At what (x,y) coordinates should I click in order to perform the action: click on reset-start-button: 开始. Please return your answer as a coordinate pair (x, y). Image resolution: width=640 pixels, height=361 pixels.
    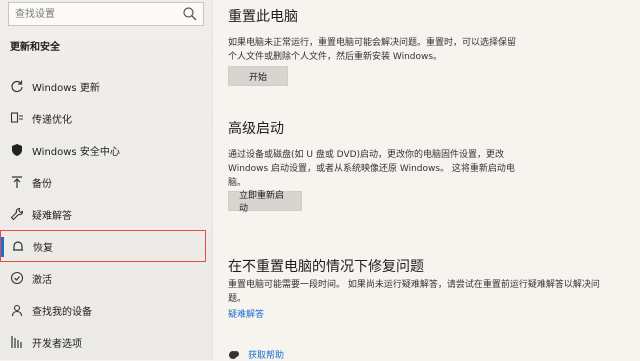
    Looking at the image, I should click on (258, 76).